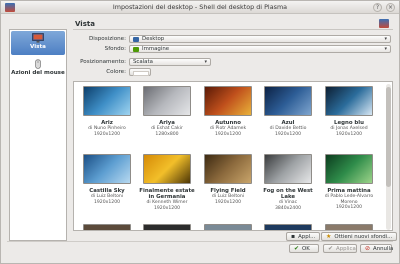  Describe the element at coordinates (103, 62) in the screenshot. I see `position-label: Posizionamento:` at that location.